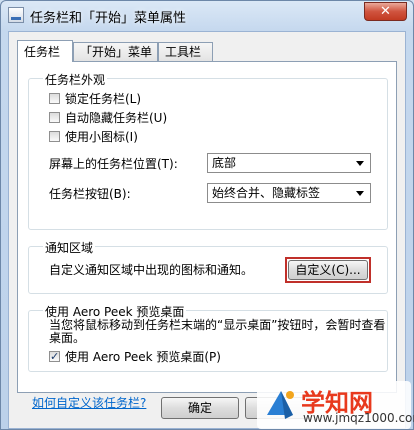  I want to click on aero-peek-option: 使用 Aero Peek 预览桌面(P), so click(135, 357).